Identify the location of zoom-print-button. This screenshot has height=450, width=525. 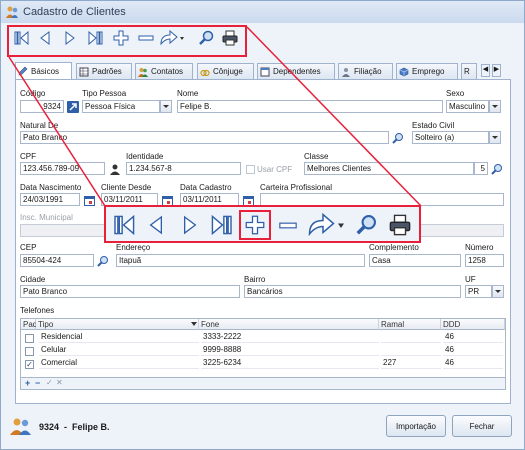
(400, 225).